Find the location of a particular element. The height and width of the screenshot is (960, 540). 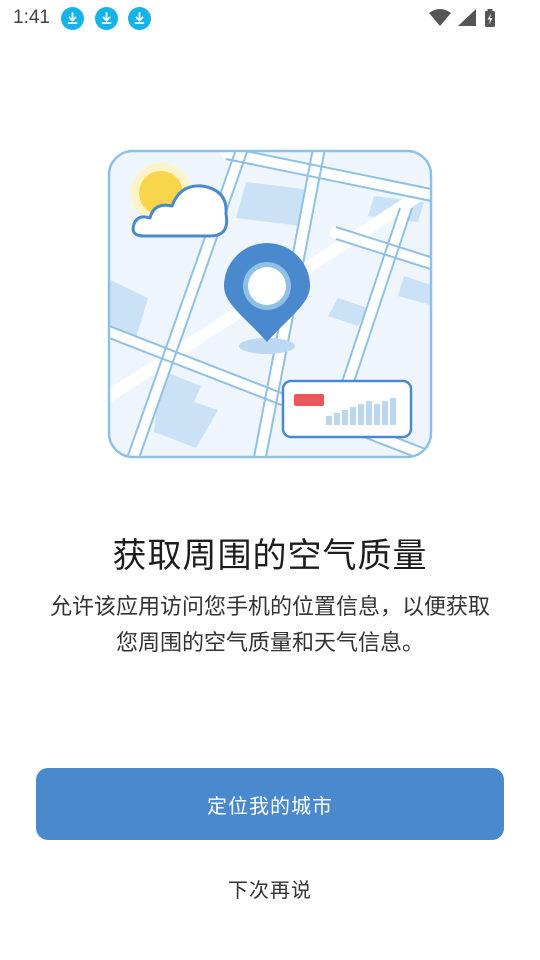

permission-description: 允许该应用访问您手机的位置信息，以便获取您周围的空气质量和天气信息。 is located at coordinates (269, 625).